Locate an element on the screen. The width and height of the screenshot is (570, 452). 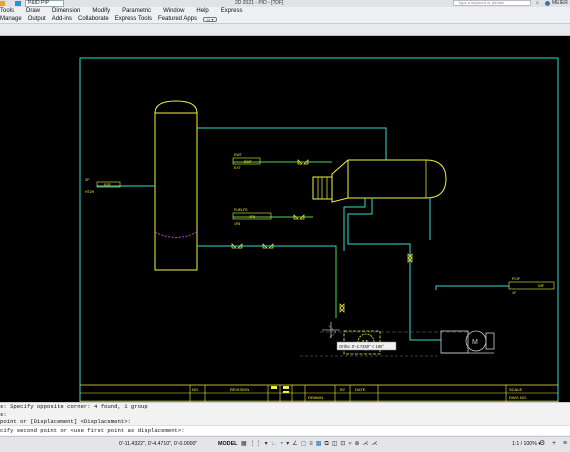
horizontal-vessel is located at coordinates (379, 181).